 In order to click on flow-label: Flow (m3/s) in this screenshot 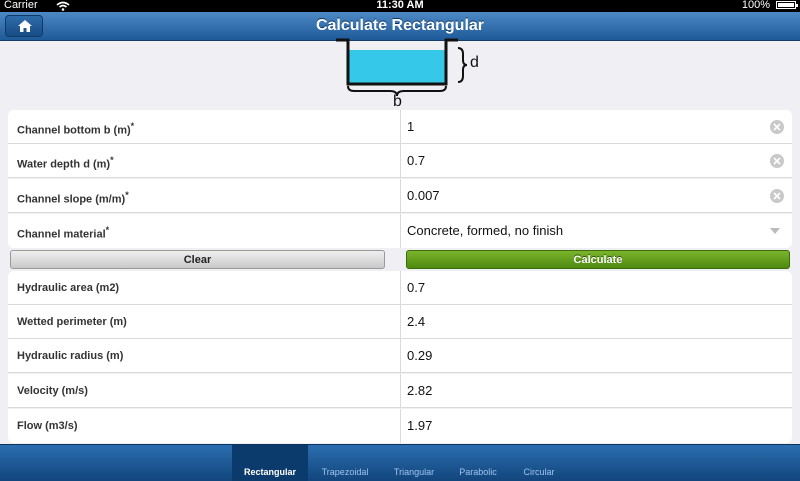, I will do `click(47, 426)`.